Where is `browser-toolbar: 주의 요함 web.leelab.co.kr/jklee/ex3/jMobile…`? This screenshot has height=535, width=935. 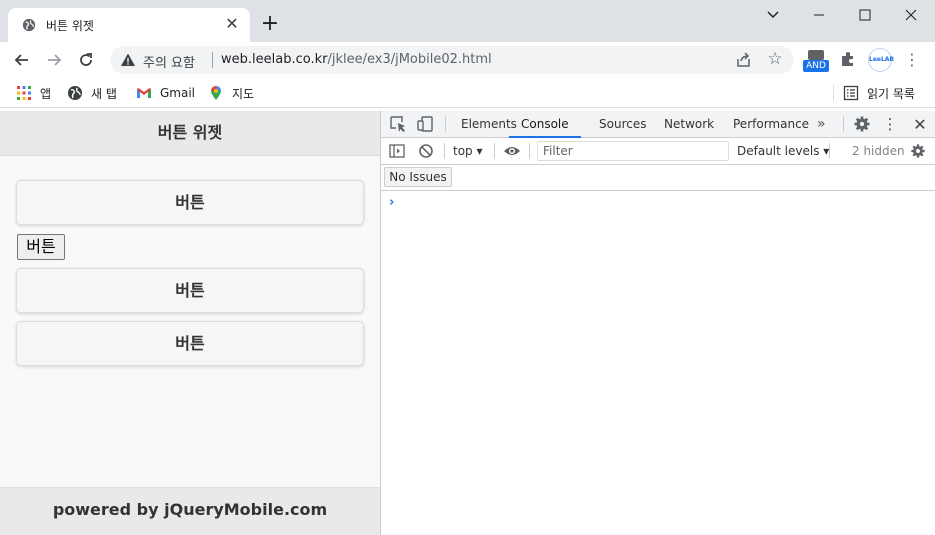 browser-toolbar: 주의 요함 web.leelab.co.kr/jklee/ex3/jMobile… is located at coordinates (467, 60).